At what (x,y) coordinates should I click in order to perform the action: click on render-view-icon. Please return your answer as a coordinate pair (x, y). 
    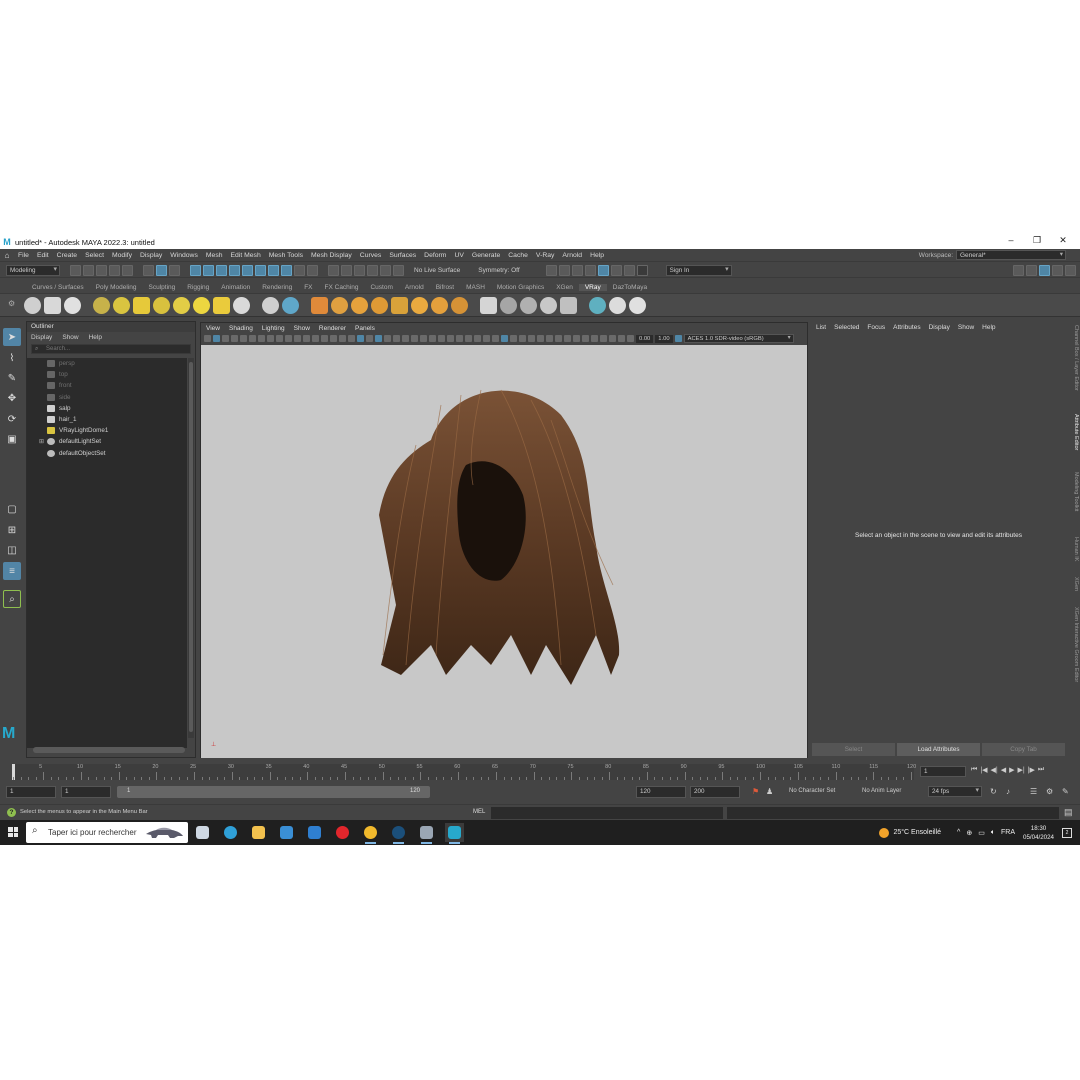
    Looking at the image, I should click on (616, 270).